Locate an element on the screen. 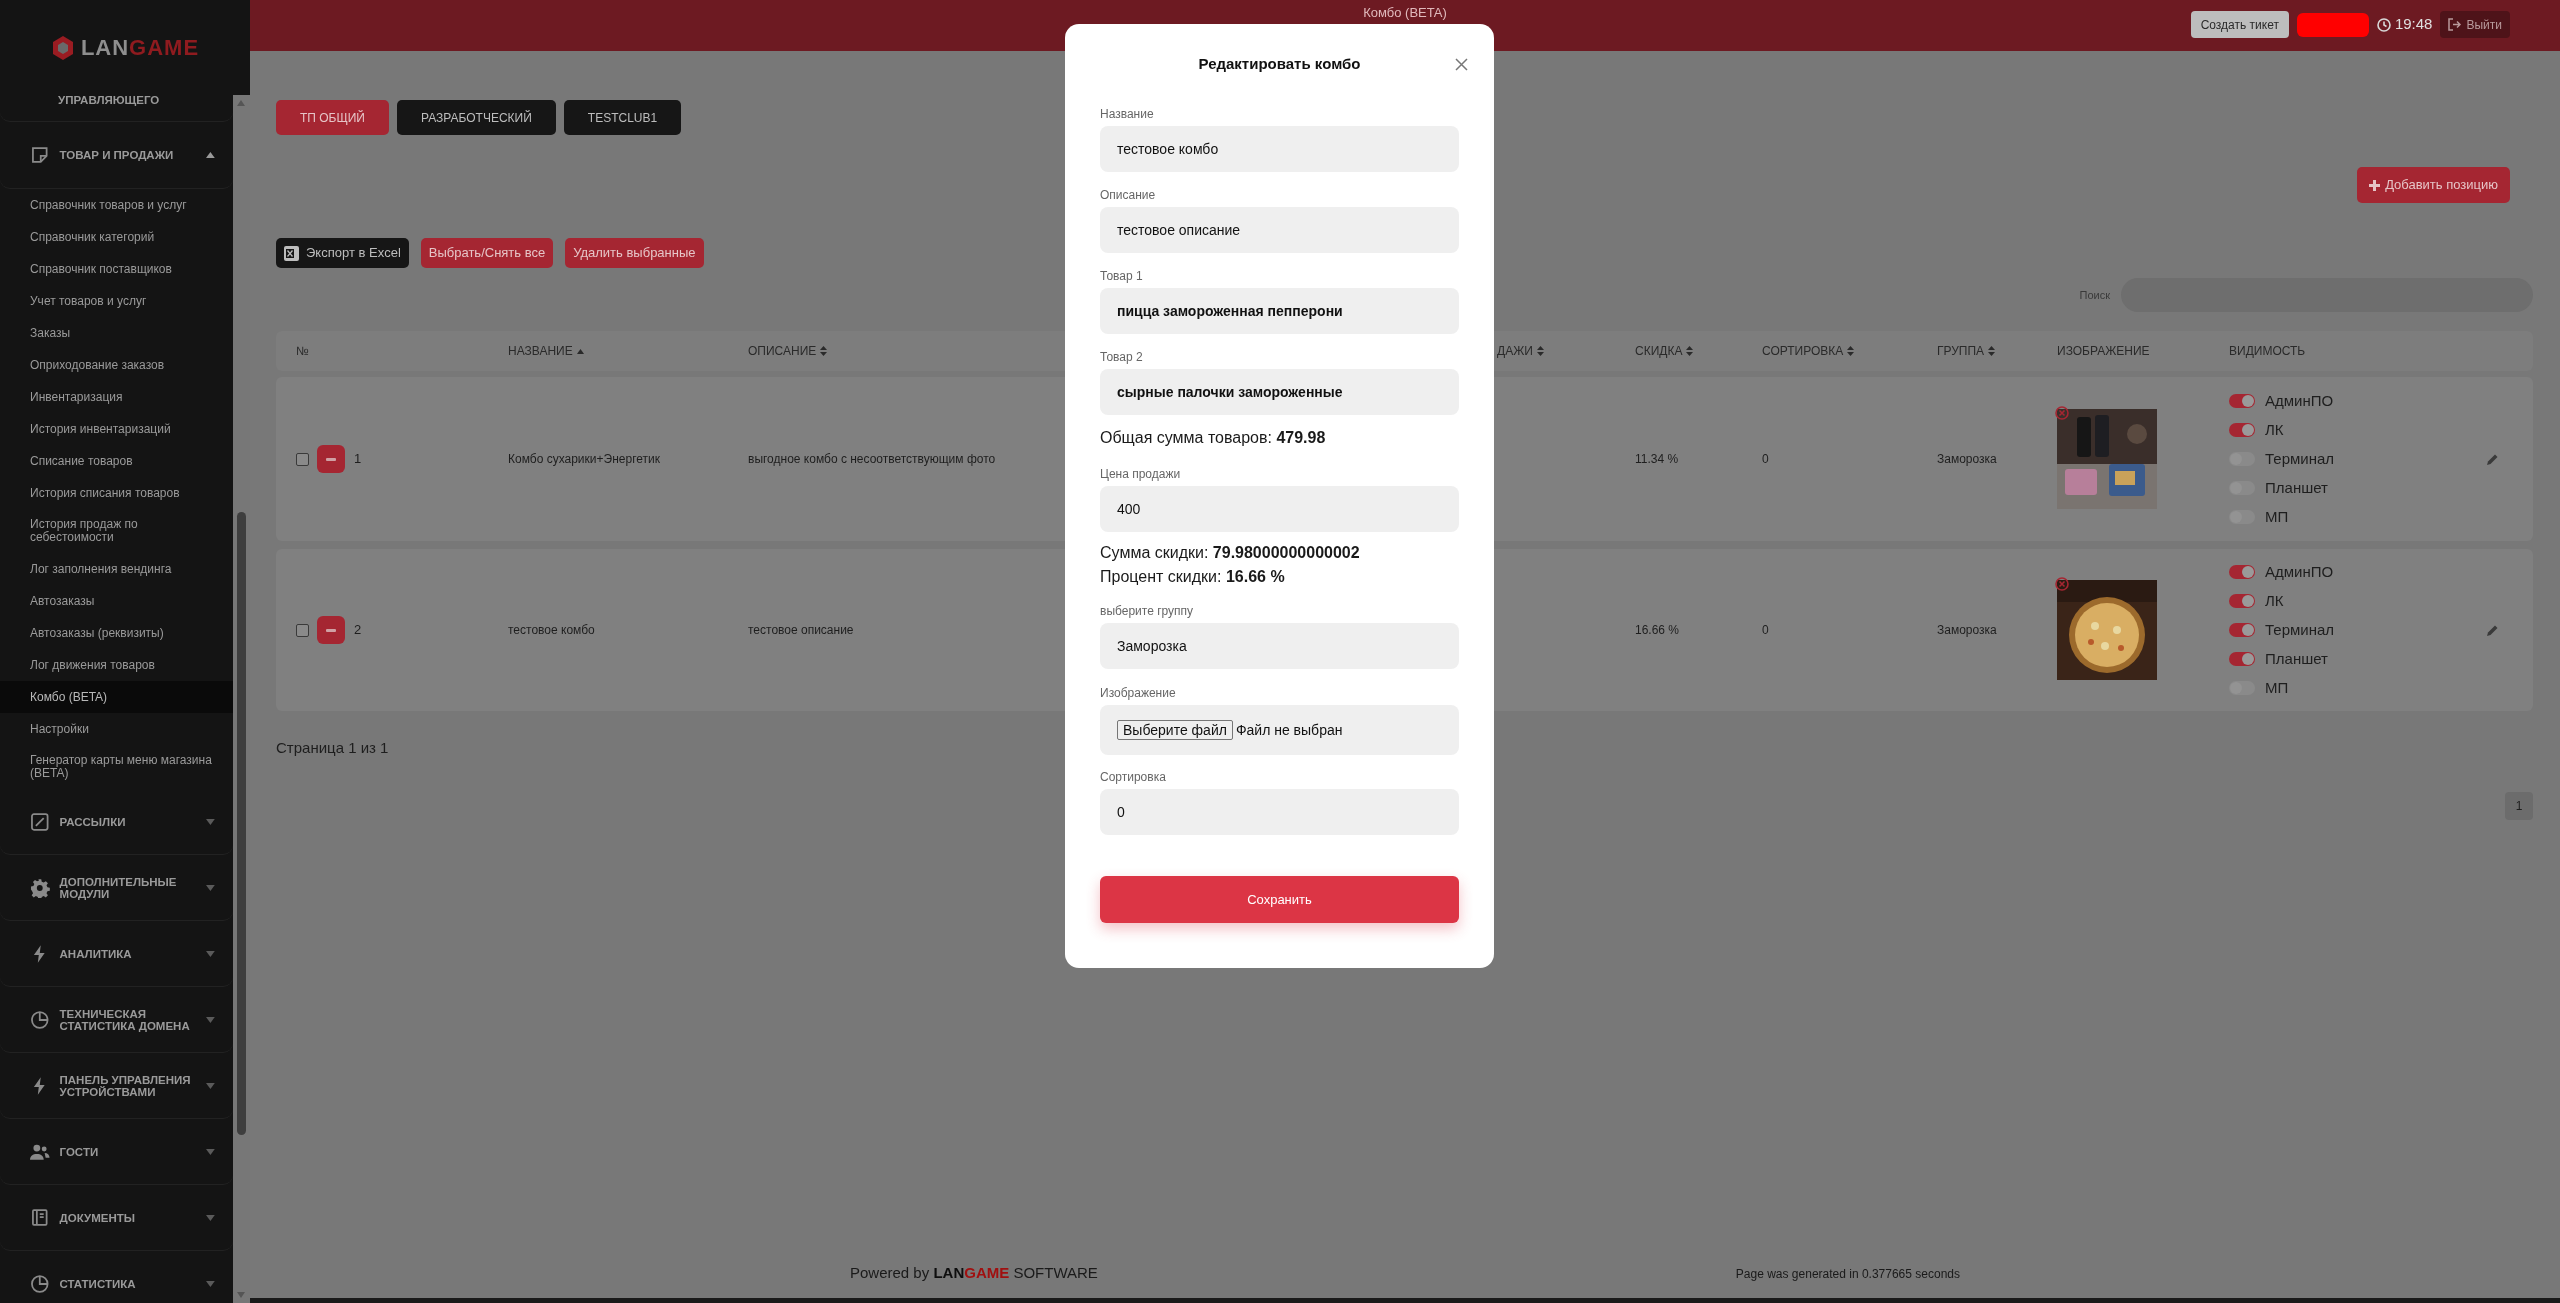 The height and width of the screenshot is (1303, 2560). logo-text: LANGAME is located at coordinates (140, 48).